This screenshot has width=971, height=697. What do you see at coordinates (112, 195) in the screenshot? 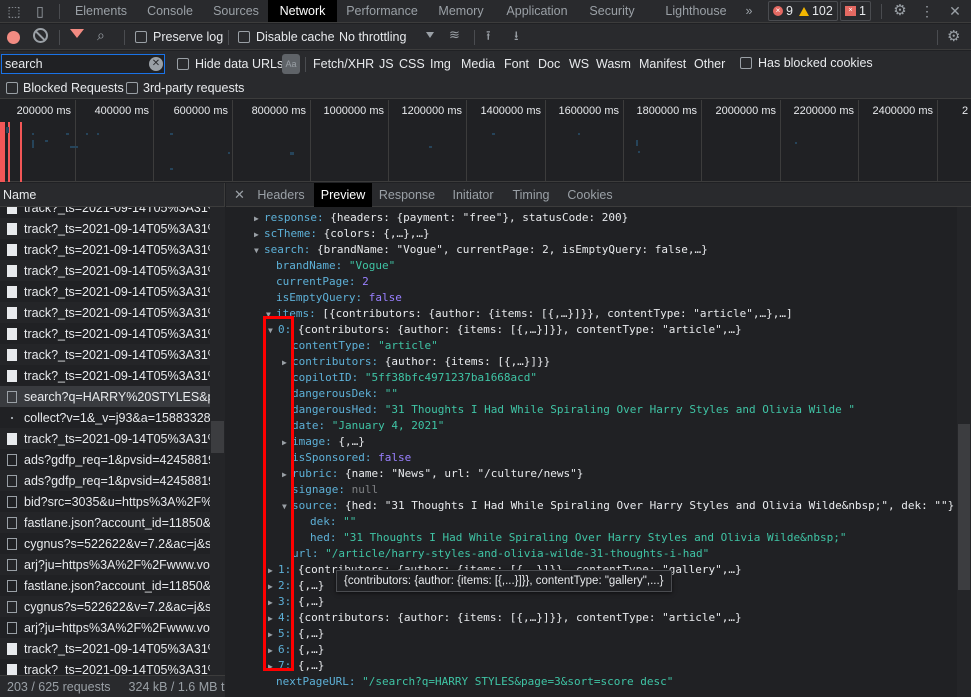
I see `name-column-header: Name` at bounding box center [112, 195].